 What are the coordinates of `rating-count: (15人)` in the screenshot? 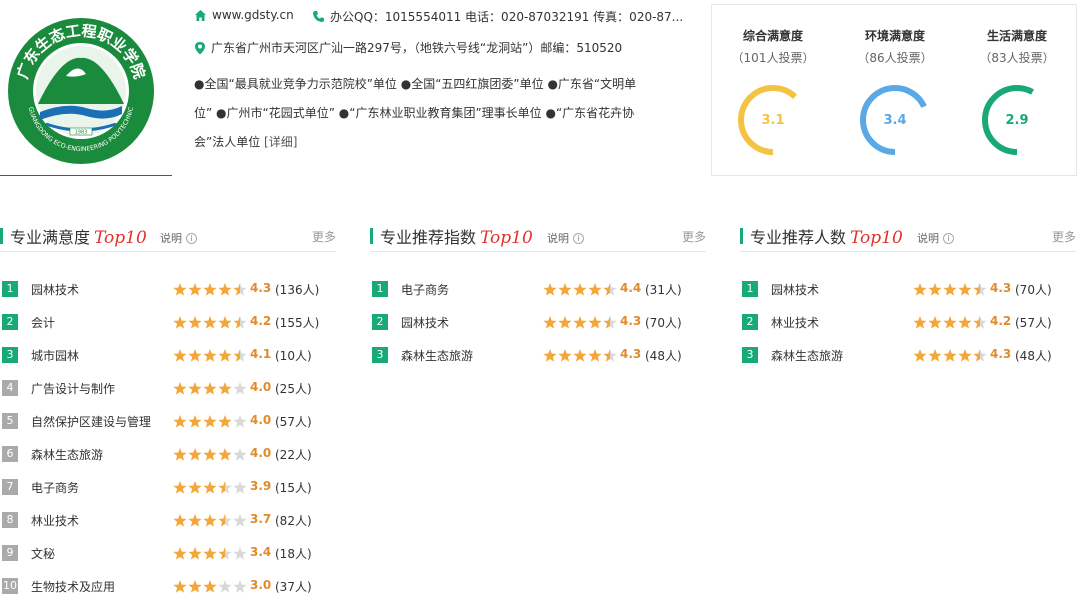 It's located at (293, 488).